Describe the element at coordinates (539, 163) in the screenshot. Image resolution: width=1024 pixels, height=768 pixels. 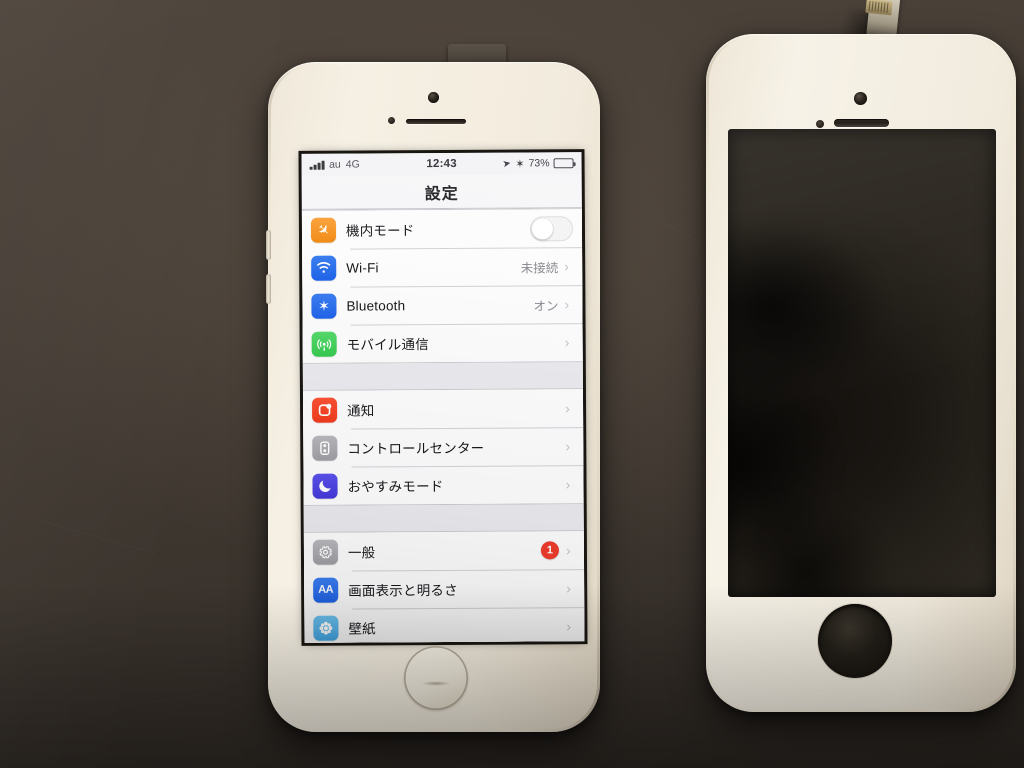
I see `battery-percent-label: 73%` at that location.